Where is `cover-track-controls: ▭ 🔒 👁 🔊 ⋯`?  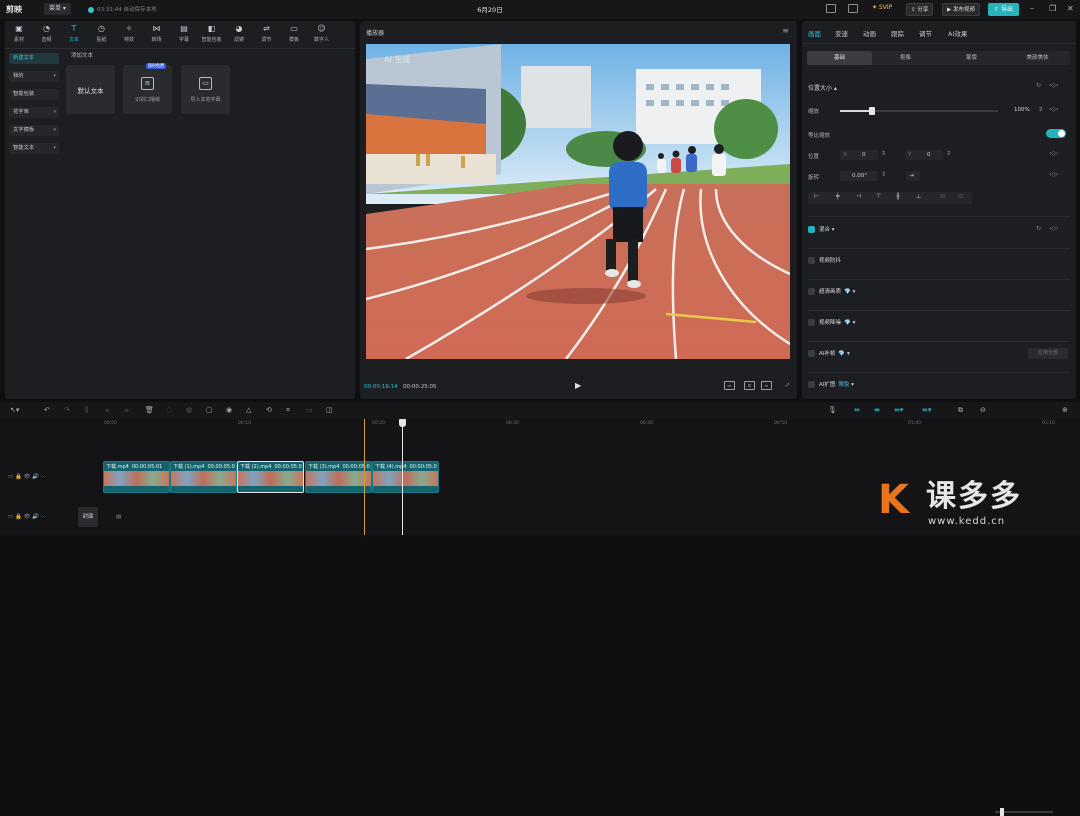
cover-track-controls: ▭ 🔒 👁 🔊 ⋯ is located at coordinates (27, 517).